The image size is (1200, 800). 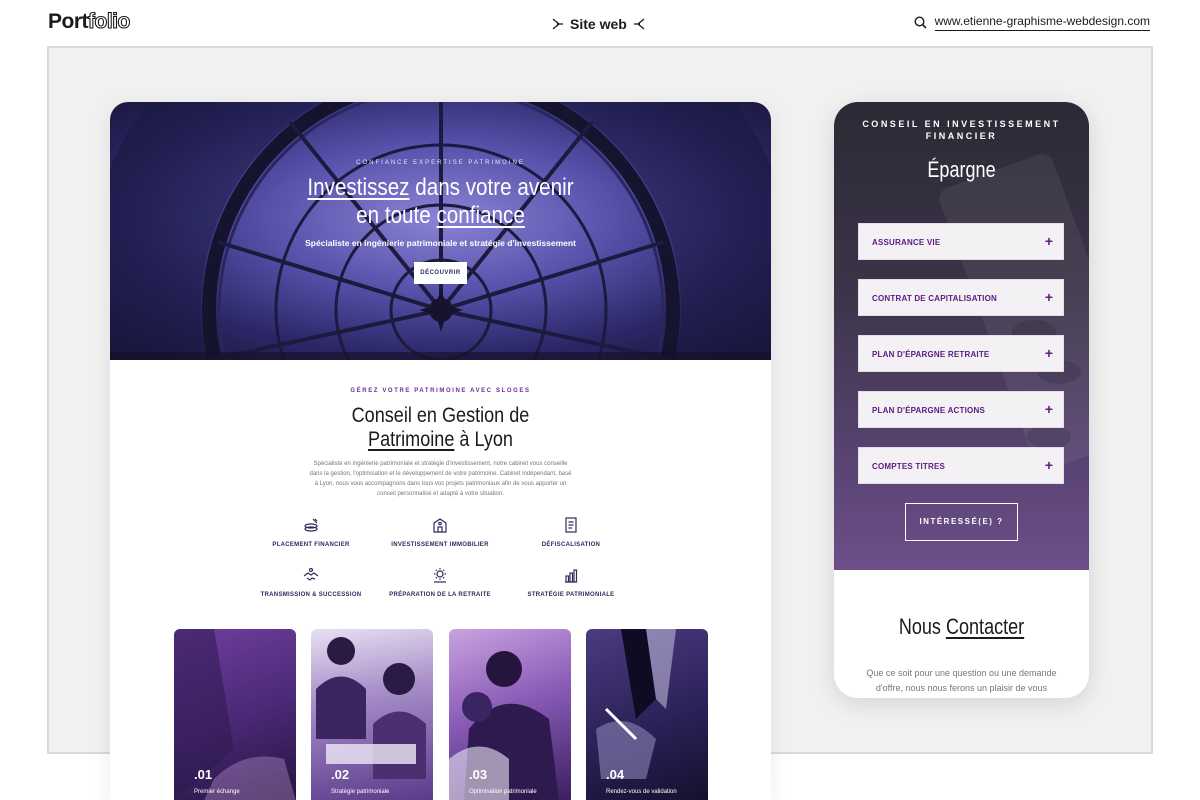 I want to click on accordion-label: PLAN D'ÉPARGNE ACTIONS, so click(x=928, y=410).